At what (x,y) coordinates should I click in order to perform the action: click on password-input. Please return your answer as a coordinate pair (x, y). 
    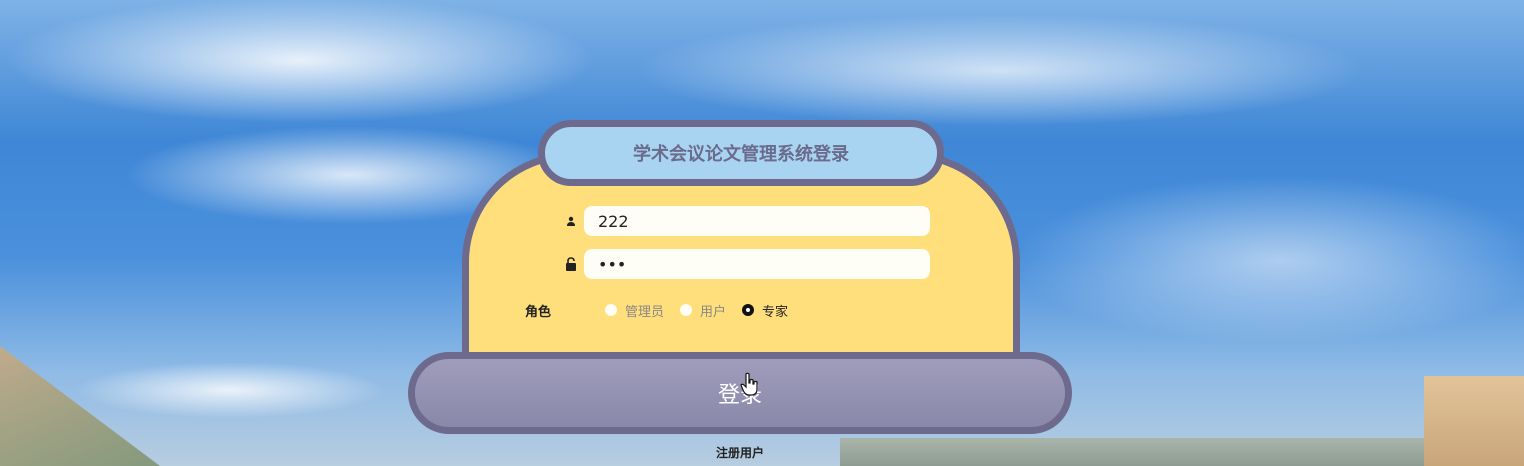
    Looking at the image, I should click on (757, 264).